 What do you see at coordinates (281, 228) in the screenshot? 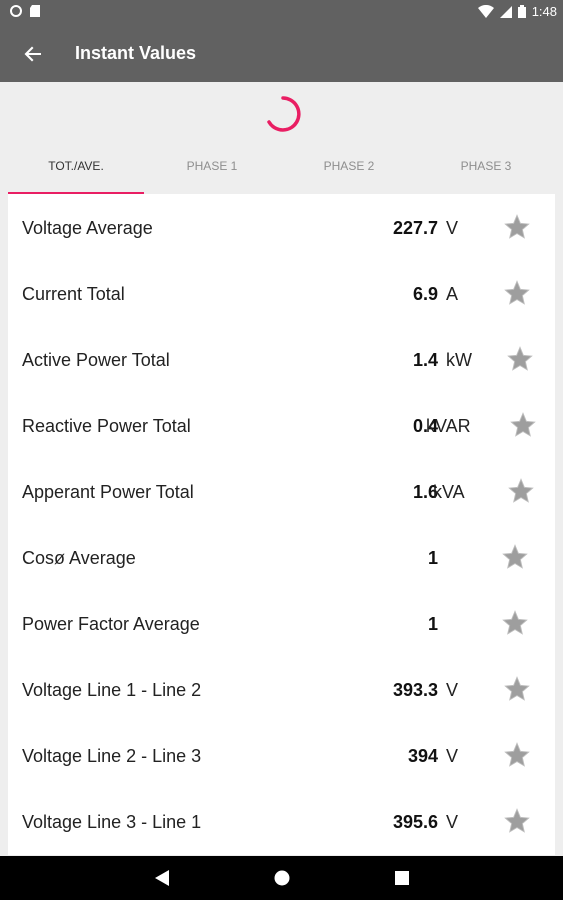
I see `list-item: Voltage Average 227.7 V` at bounding box center [281, 228].